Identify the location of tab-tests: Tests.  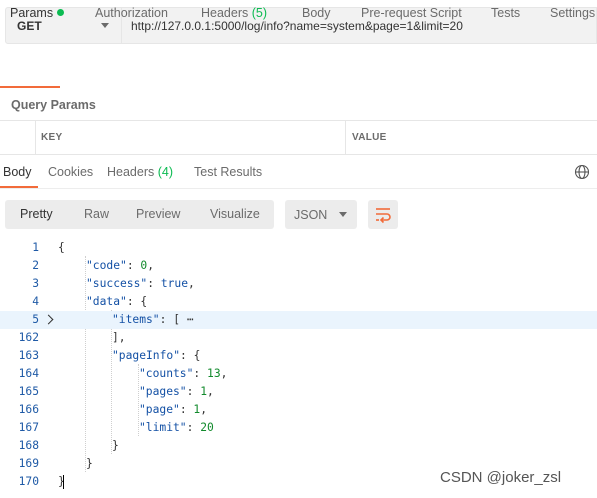
(505, 13).